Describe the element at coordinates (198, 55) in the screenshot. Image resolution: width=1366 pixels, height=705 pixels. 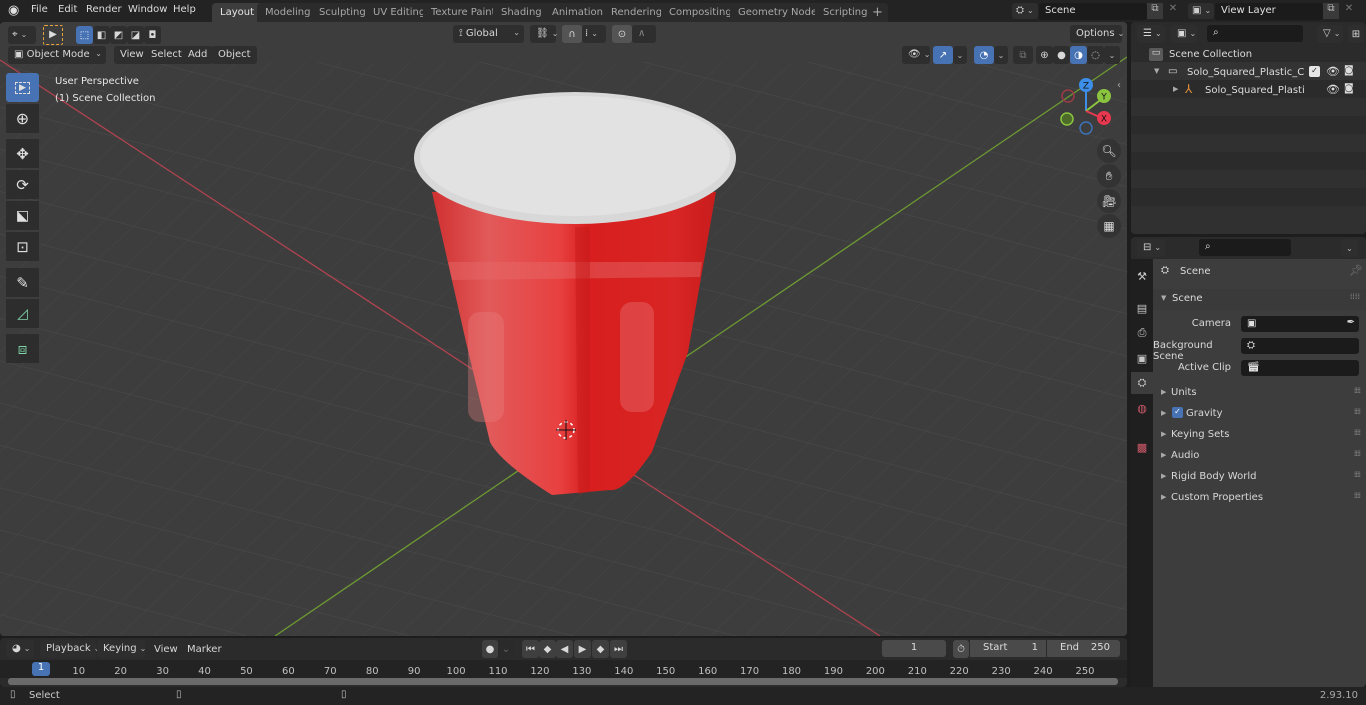
I see `menu-add: Add` at that location.